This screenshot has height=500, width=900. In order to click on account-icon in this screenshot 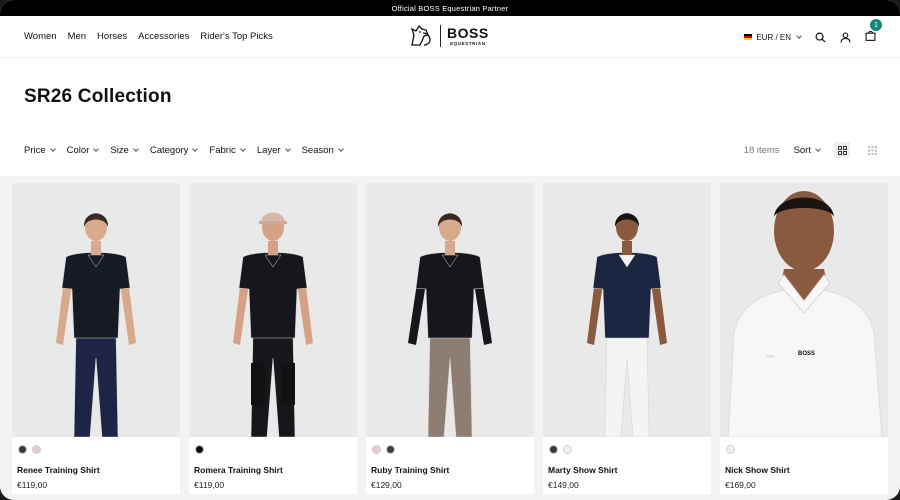, I will do `click(845, 37)`.